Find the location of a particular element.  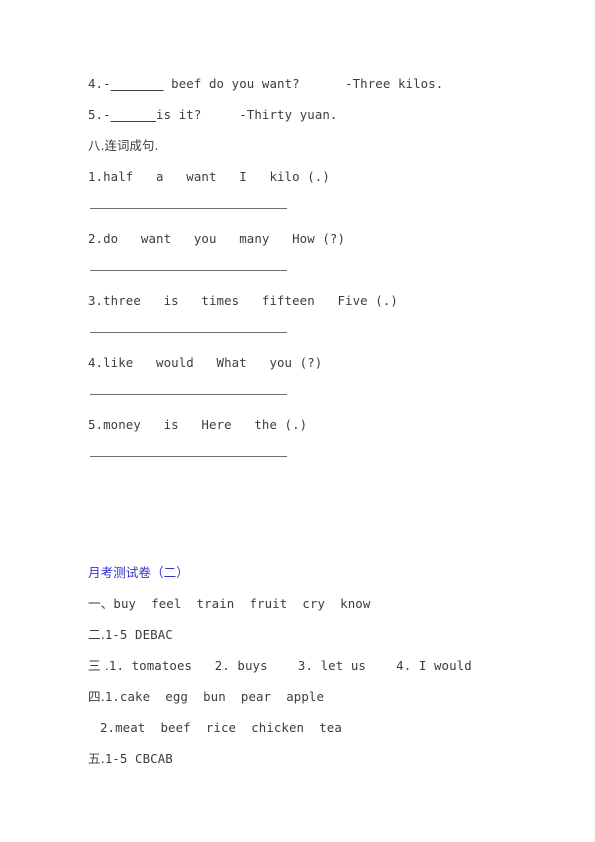

item-number: 5.- is located at coordinates (99, 114).